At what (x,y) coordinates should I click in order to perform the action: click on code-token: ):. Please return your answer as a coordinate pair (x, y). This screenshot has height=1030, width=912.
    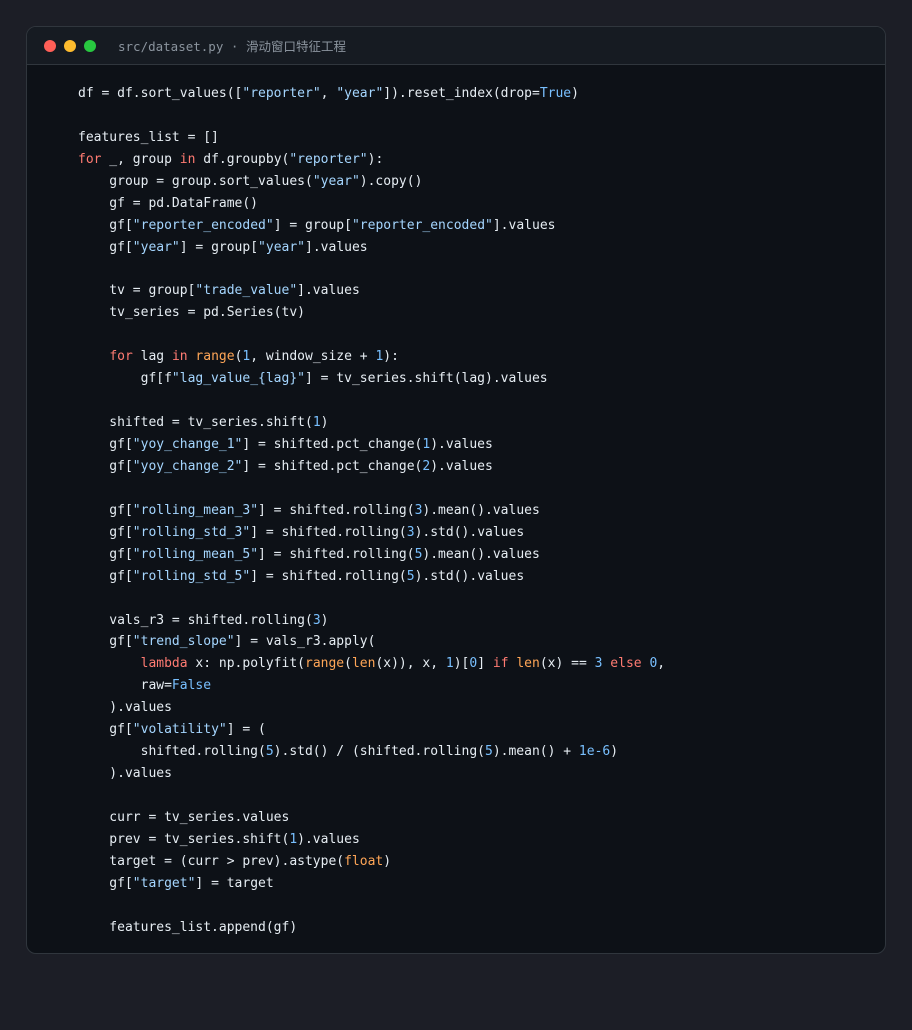
    Looking at the image, I should click on (391, 357).